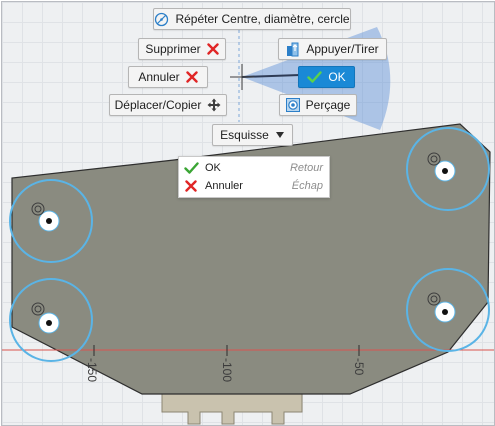  What do you see at coordinates (227, 370) in the screenshot?
I see `ruler-label-minus-100: -100` at bounding box center [227, 370].